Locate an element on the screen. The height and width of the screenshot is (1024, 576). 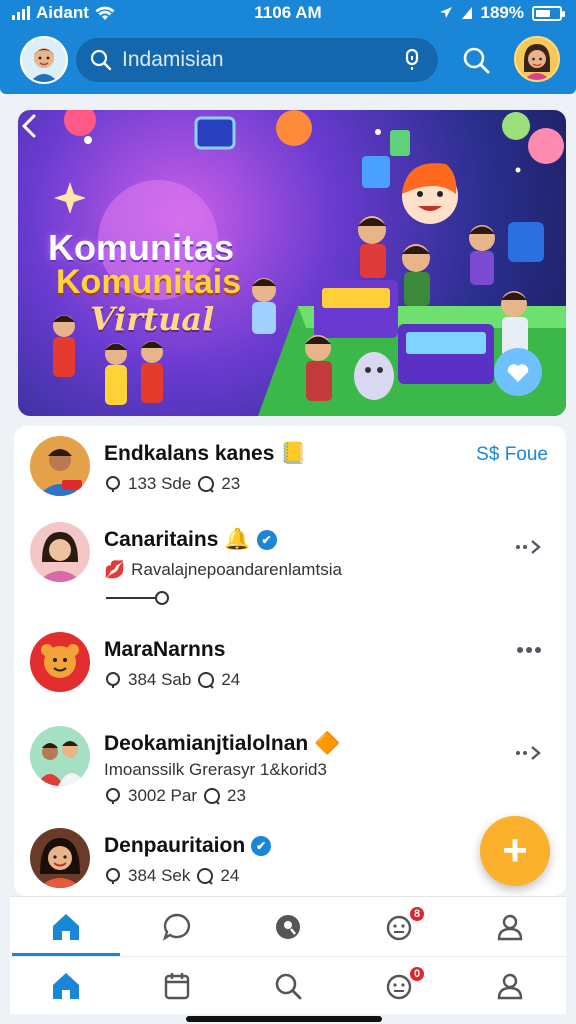
explore-icon is located at coordinates (288, 926).